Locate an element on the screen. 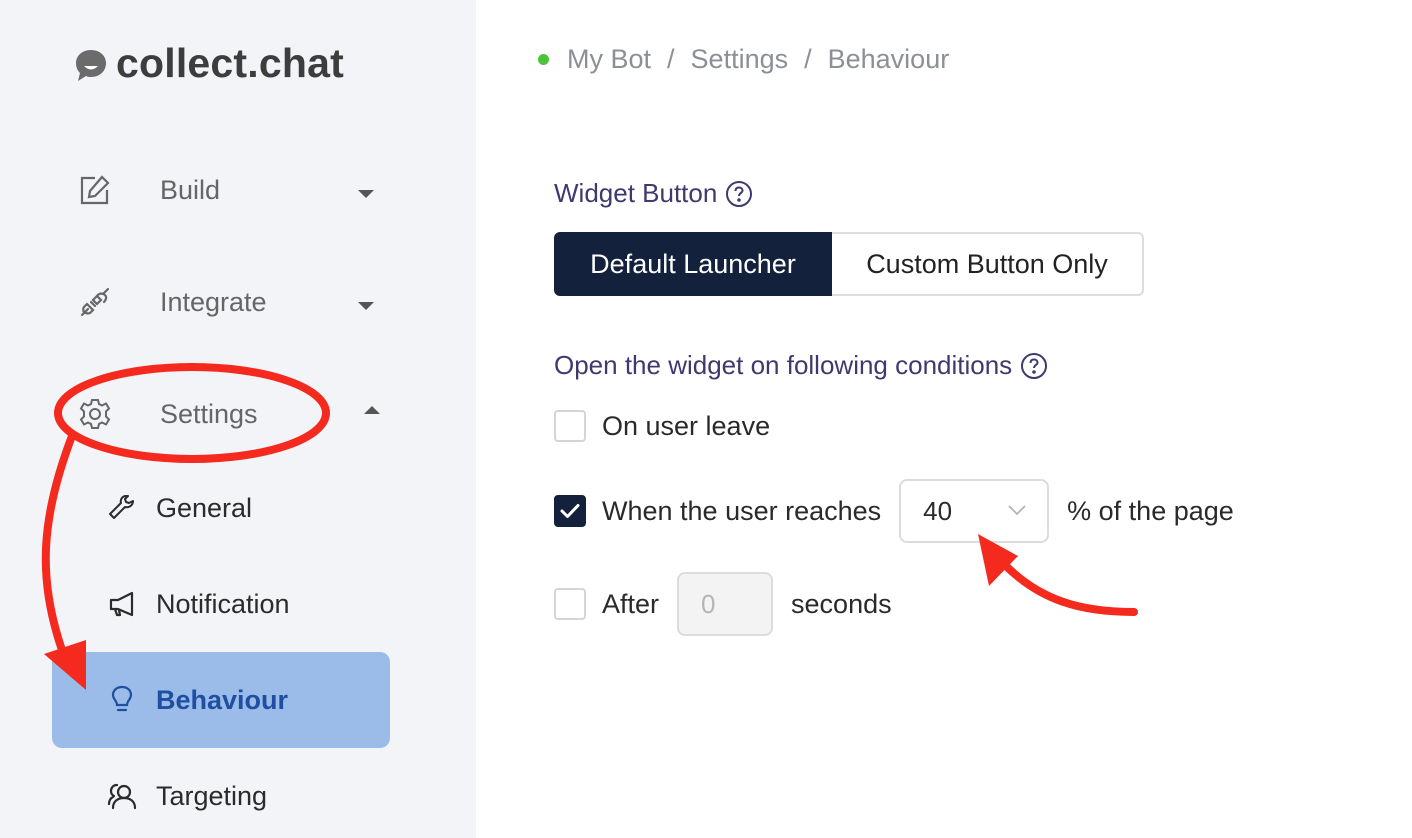  on-user-leave-row: On user leave is located at coordinates (662, 426).